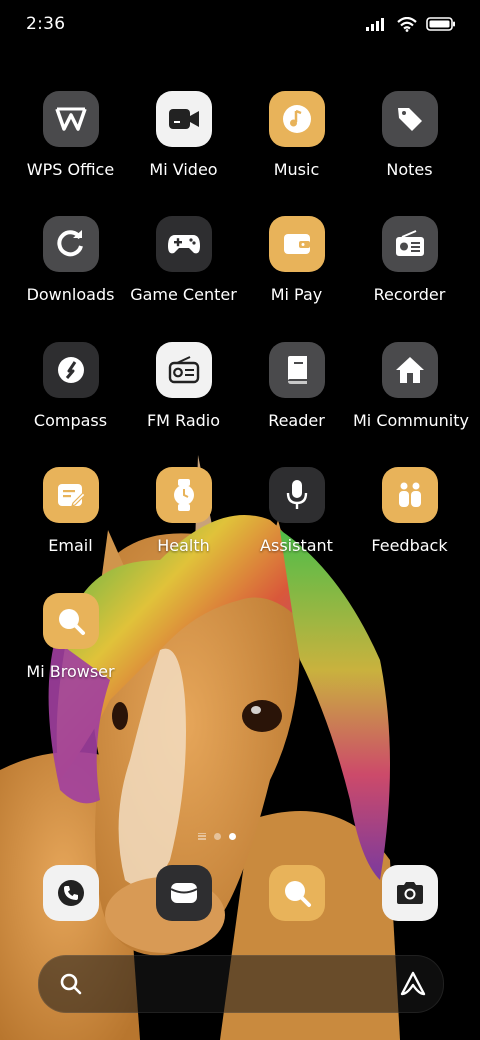 The height and width of the screenshot is (1040, 480). What do you see at coordinates (409, 169) in the screenshot?
I see `app-label: Notes` at bounding box center [409, 169].